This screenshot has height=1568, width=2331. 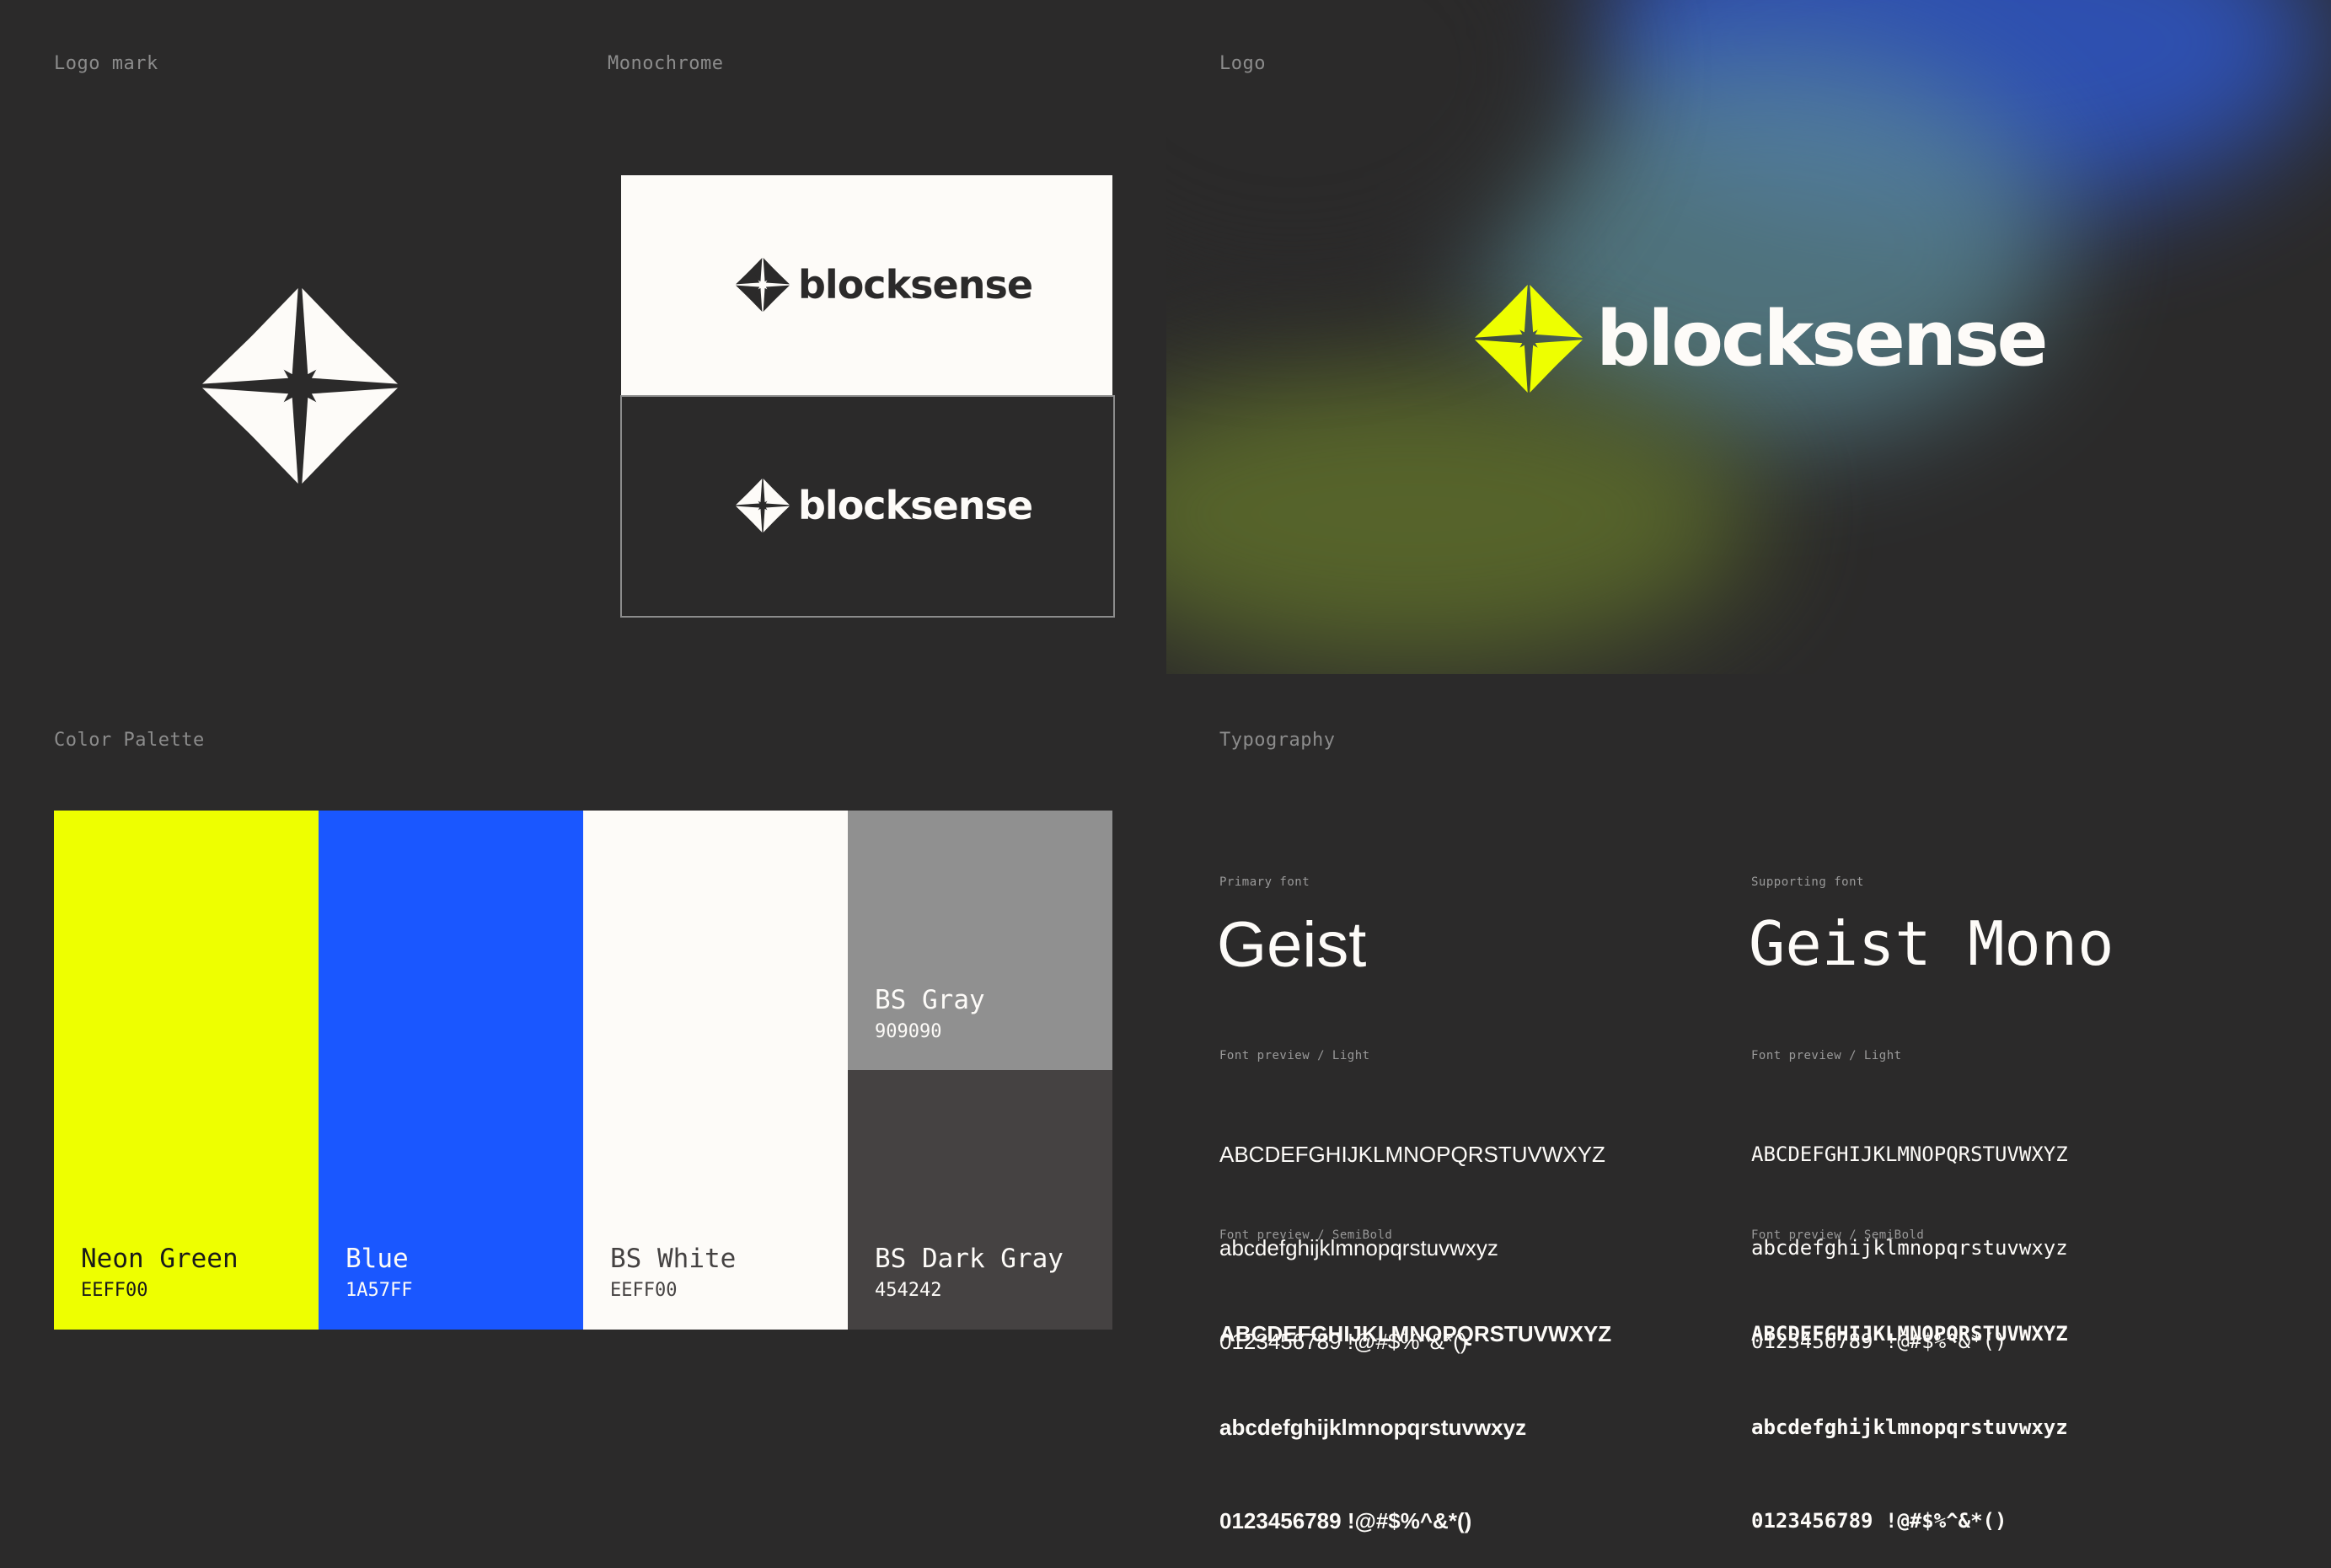 I want to click on primary-font-label: Primary font, so click(x=1264, y=882).